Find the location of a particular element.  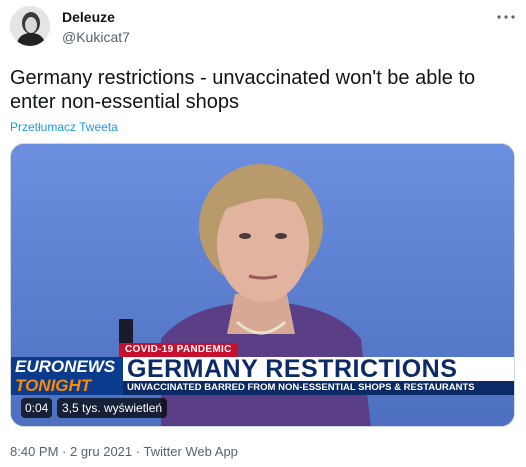

author-handle: @Kukicat7 is located at coordinates (96, 37).